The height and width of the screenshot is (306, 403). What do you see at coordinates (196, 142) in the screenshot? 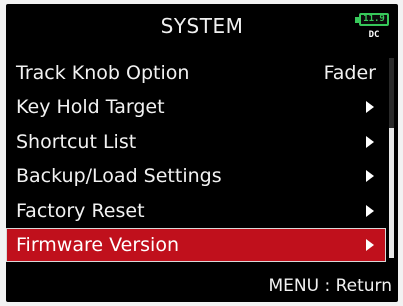
I see `menu-item-shortcut-list: Shortcut List` at bounding box center [196, 142].